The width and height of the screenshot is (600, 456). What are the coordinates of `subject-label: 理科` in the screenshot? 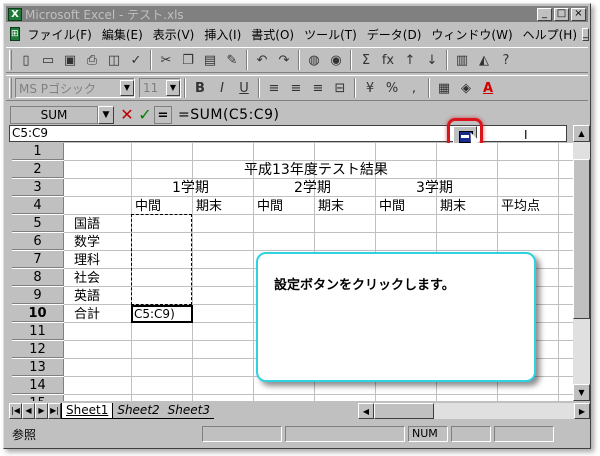 It's located at (87, 260).